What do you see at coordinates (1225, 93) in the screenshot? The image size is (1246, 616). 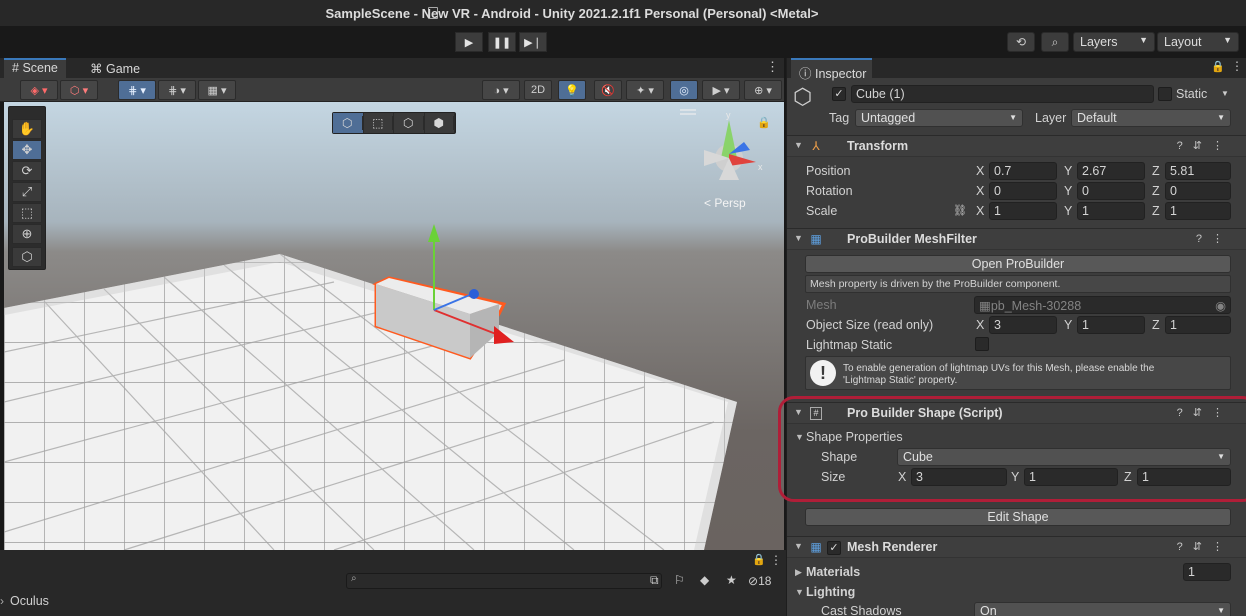 I see `chevron-down-icon: ▼` at bounding box center [1225, 93].